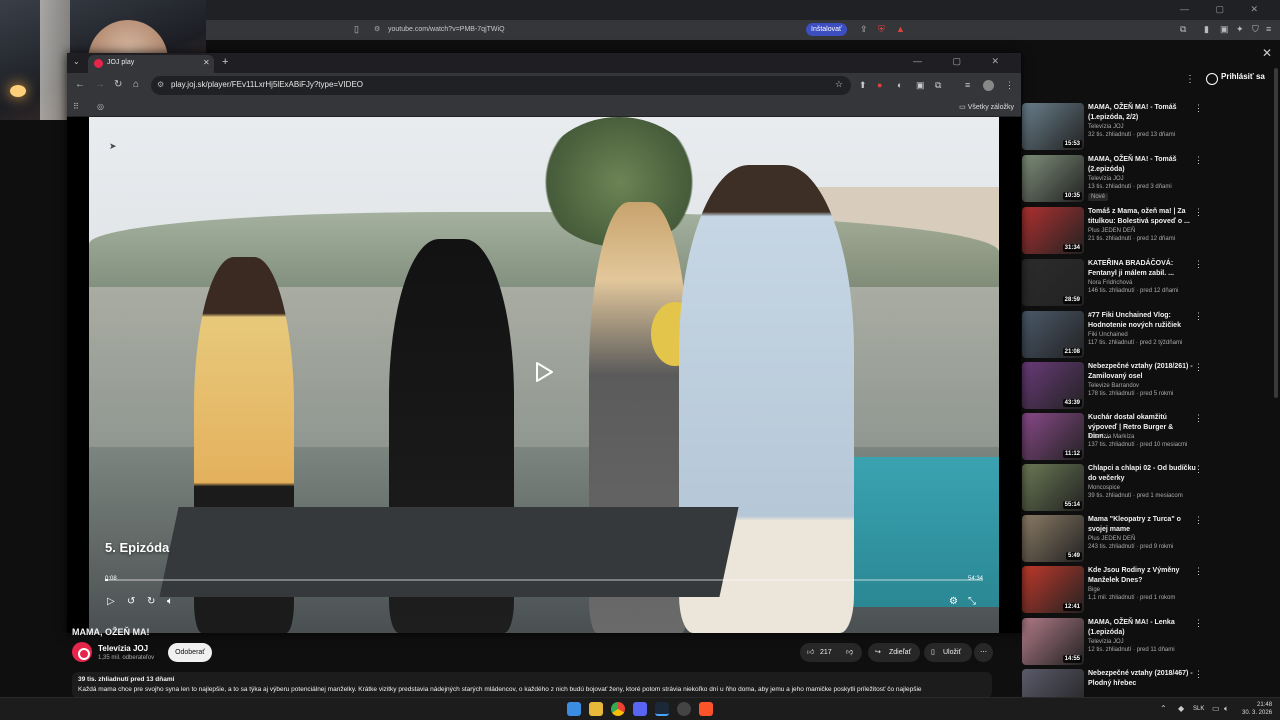 This screenshot has width=1280, height=720. I want to click on steam-icon, so click(662, 709).